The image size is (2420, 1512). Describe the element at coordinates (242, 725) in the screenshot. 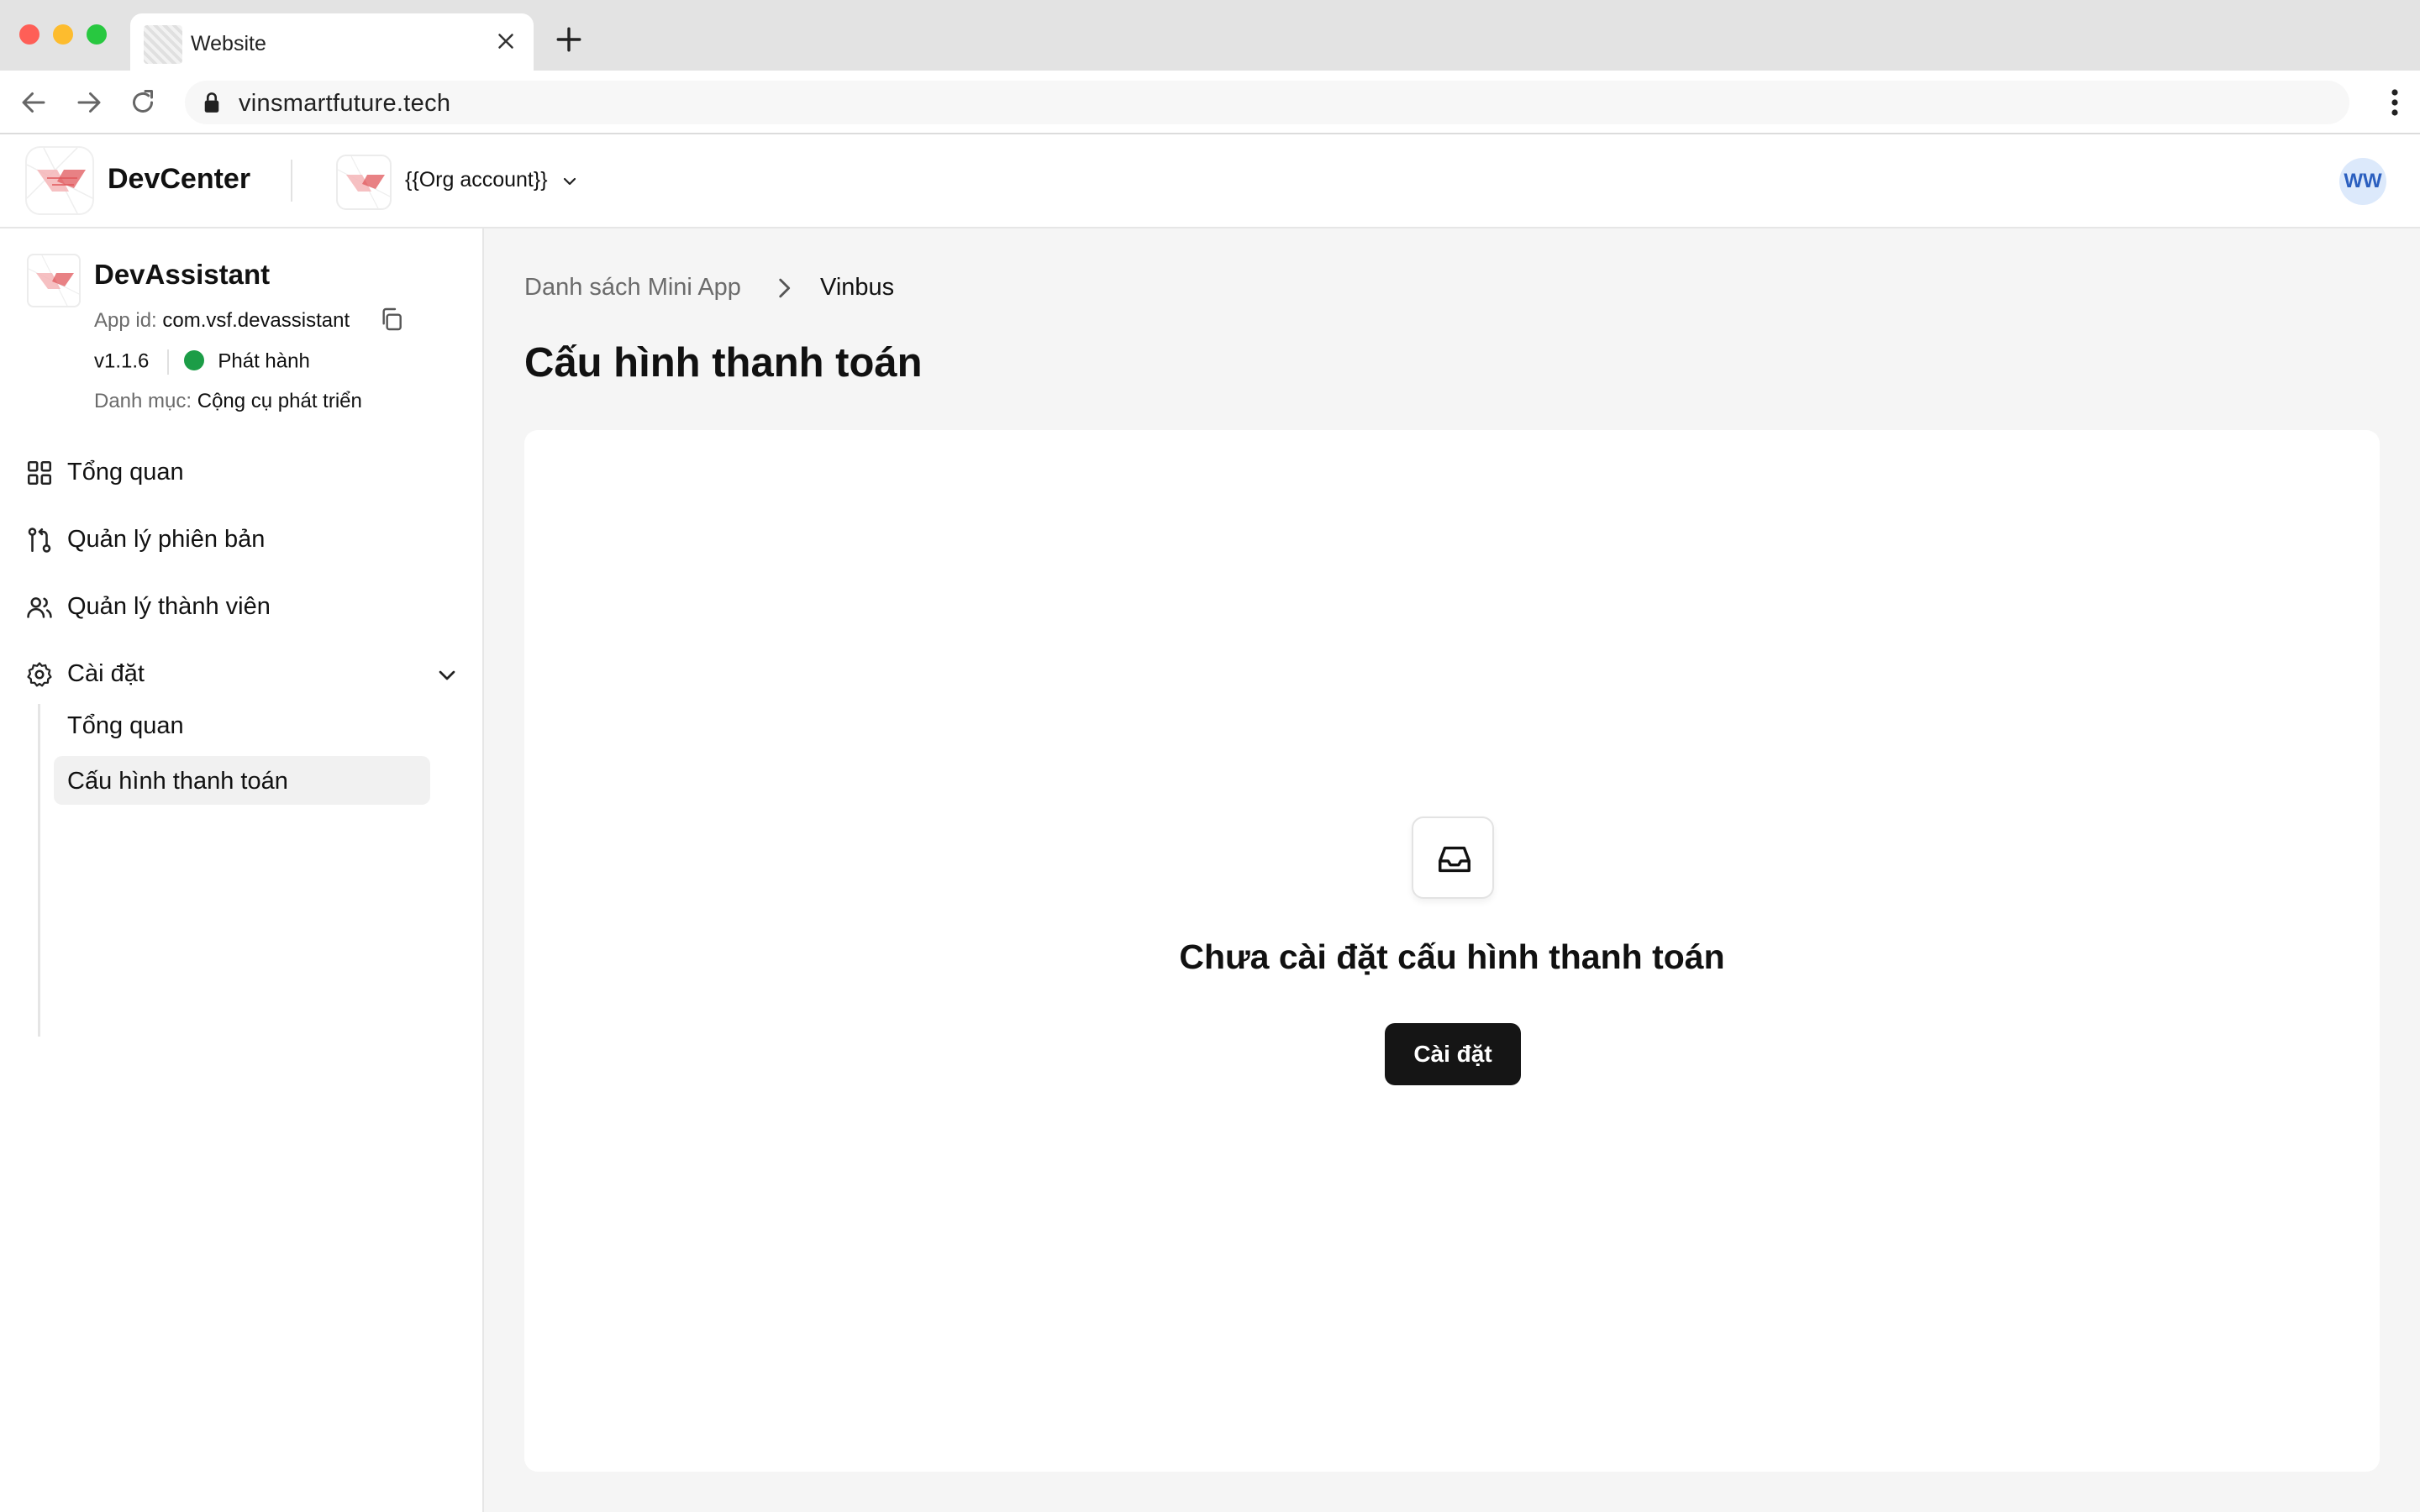

I see `sidebar-subitem-overview: Tổng quan` at that location.